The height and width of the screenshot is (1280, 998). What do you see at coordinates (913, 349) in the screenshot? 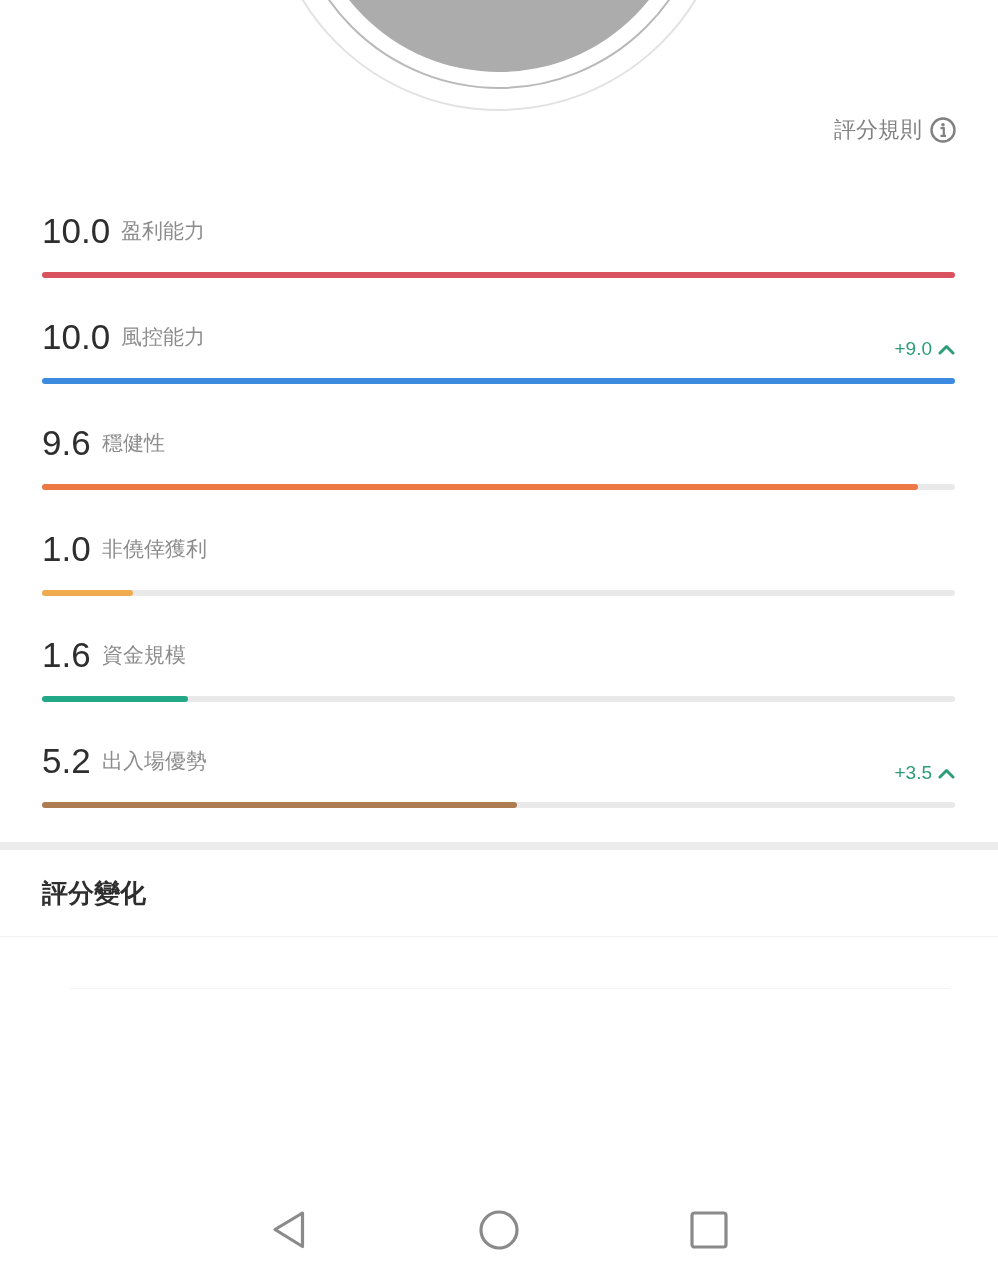
I see `score-change: +9.0` at bounding box center [913, 349].